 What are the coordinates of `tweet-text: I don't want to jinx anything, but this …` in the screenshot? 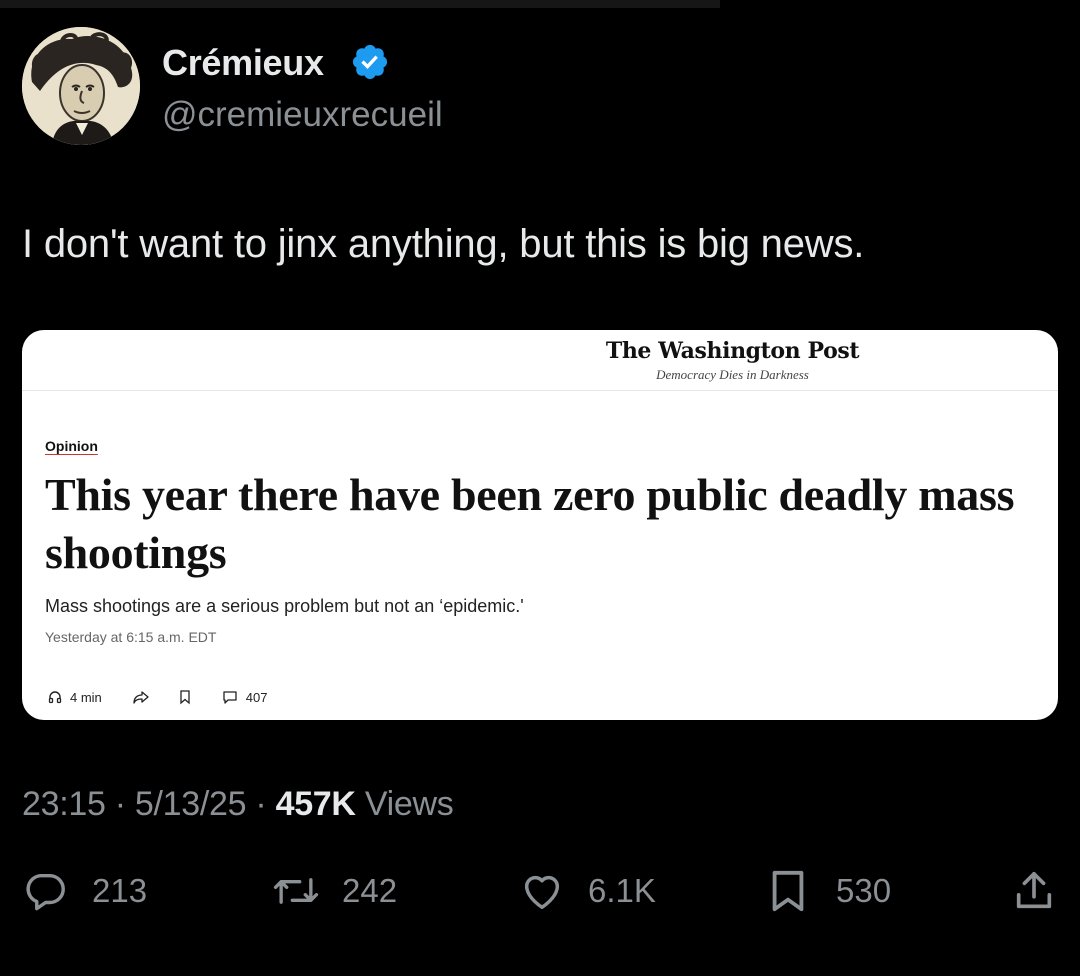 It's located at (443, 244).